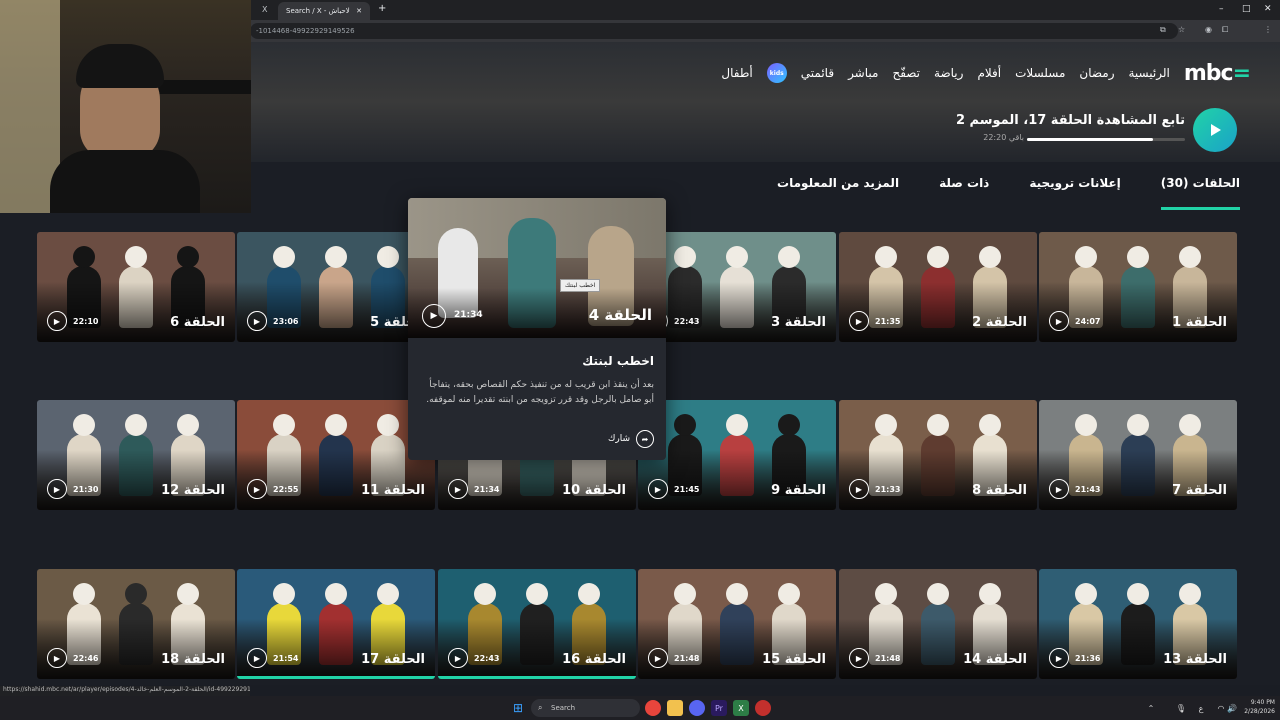 The height and width of the screenshot is (720, 1280). What do you see at coordinates (714, 31) in the screenshot?
I see `url-field: -1014468-49922929149526` at bounding box center [714, 31].